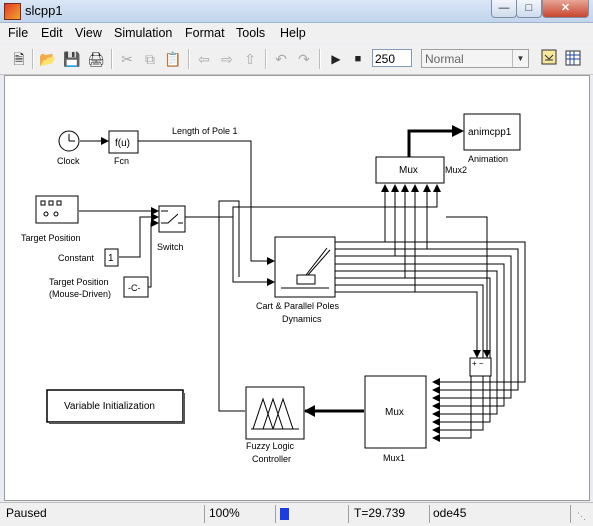 The height and width of the screenshot is (526, 593). I want to click on menu-format: Format, so click(205, 33).